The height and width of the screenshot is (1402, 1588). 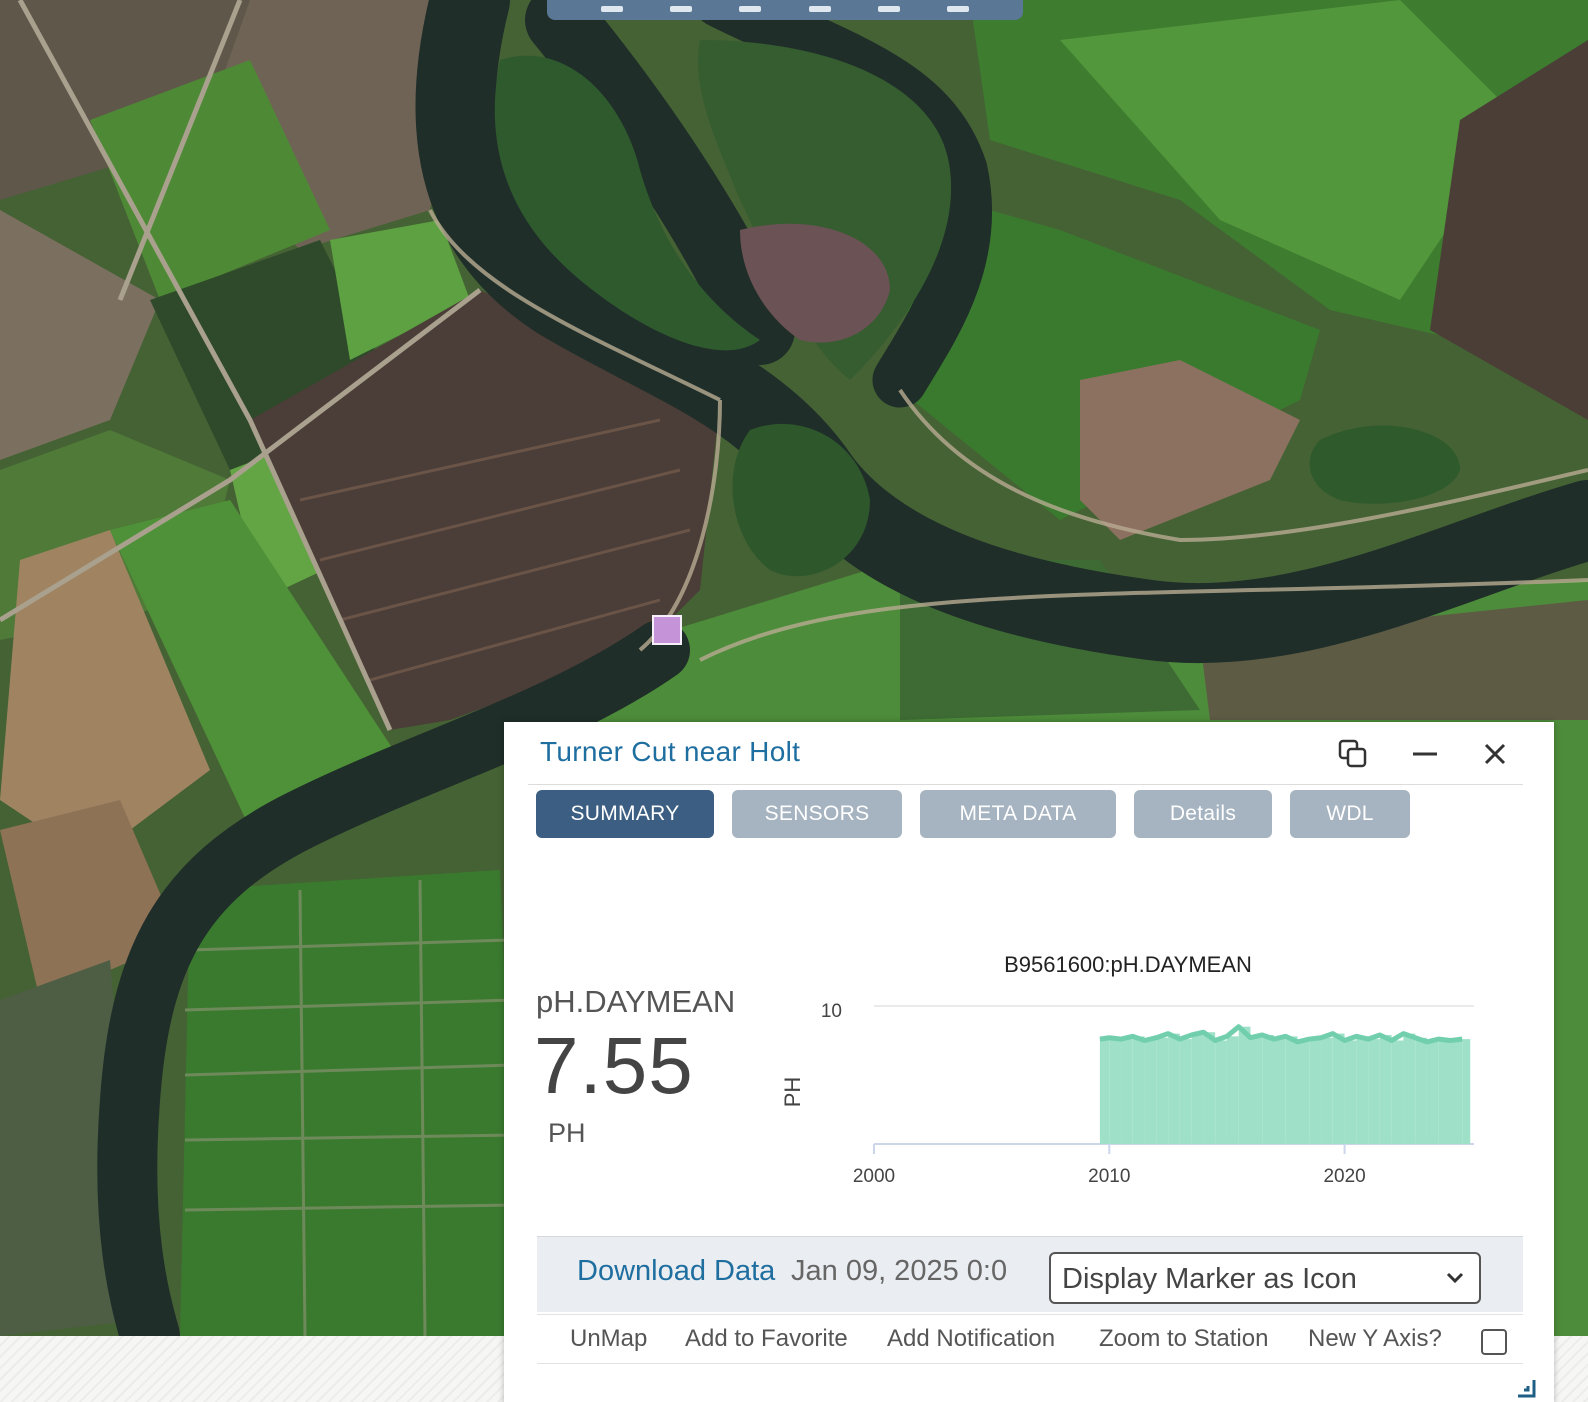 I want to click on restore-window-button, so click(x=1353, y=754).